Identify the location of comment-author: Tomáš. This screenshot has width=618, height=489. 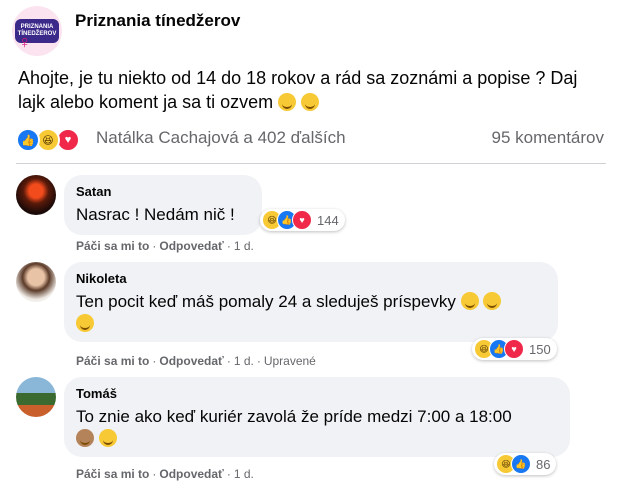
(317, 393).